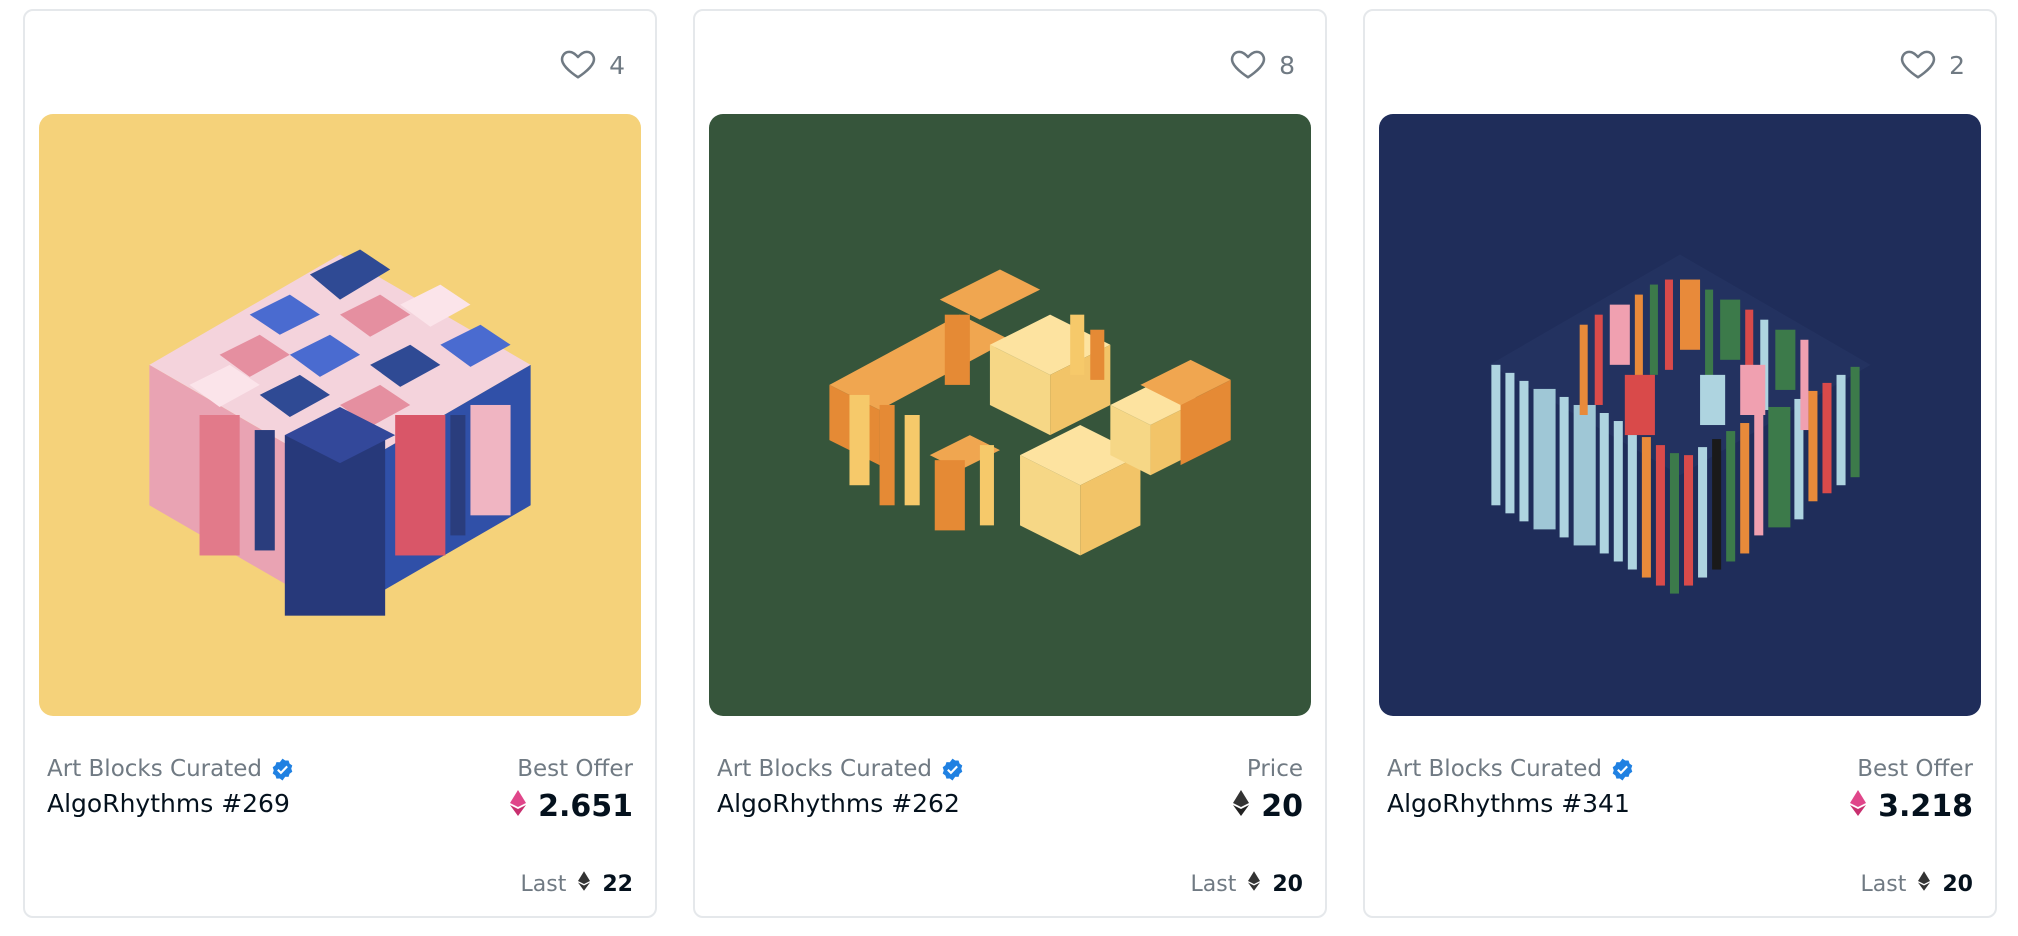  I want to click on price-value: 20, so click(1282, 806).